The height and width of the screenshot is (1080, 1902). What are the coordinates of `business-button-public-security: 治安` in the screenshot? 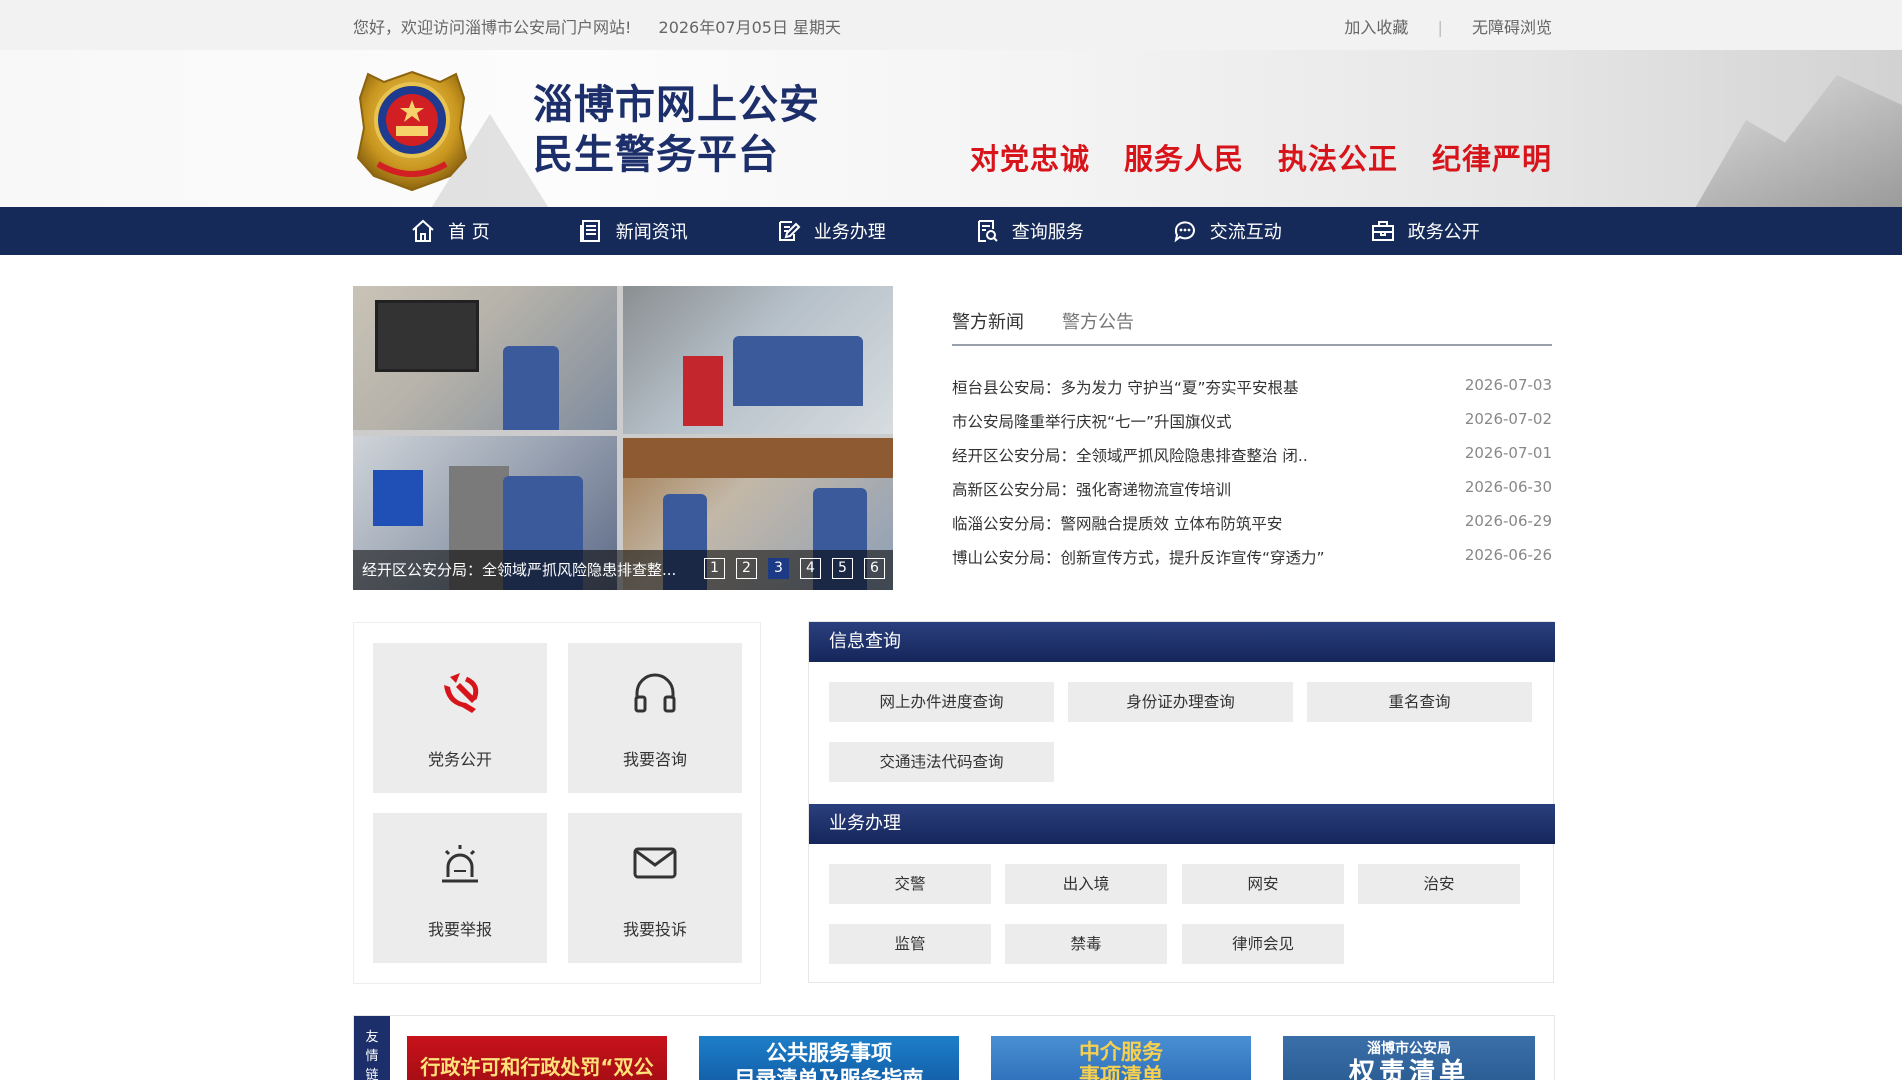 It's located at (1439, 884).